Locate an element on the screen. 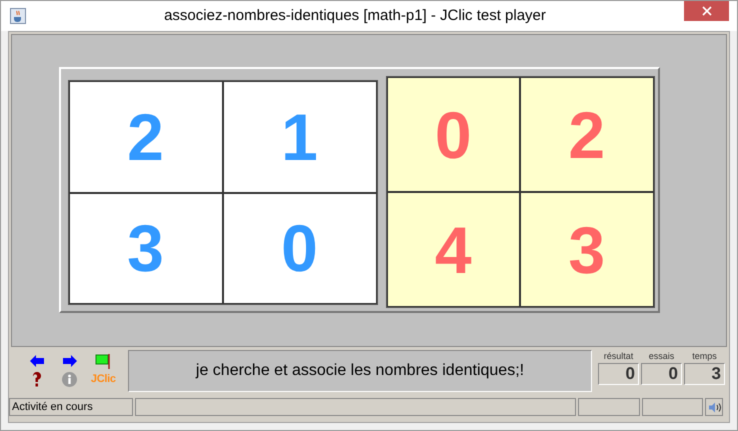  counter-label: essais is located at coordinates (661, 356).